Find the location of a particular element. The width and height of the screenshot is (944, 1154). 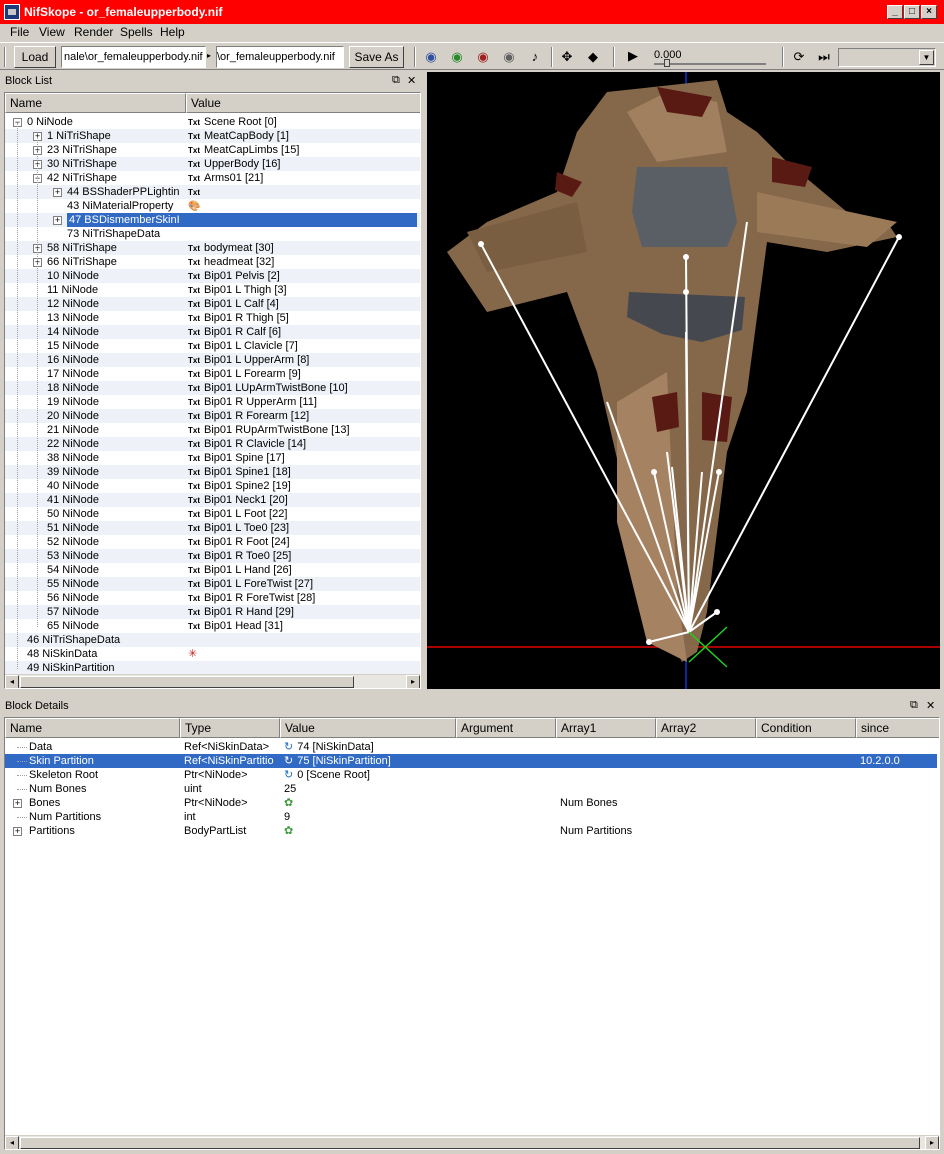

save-as-button: Save As is located at coordinates (376, 57).